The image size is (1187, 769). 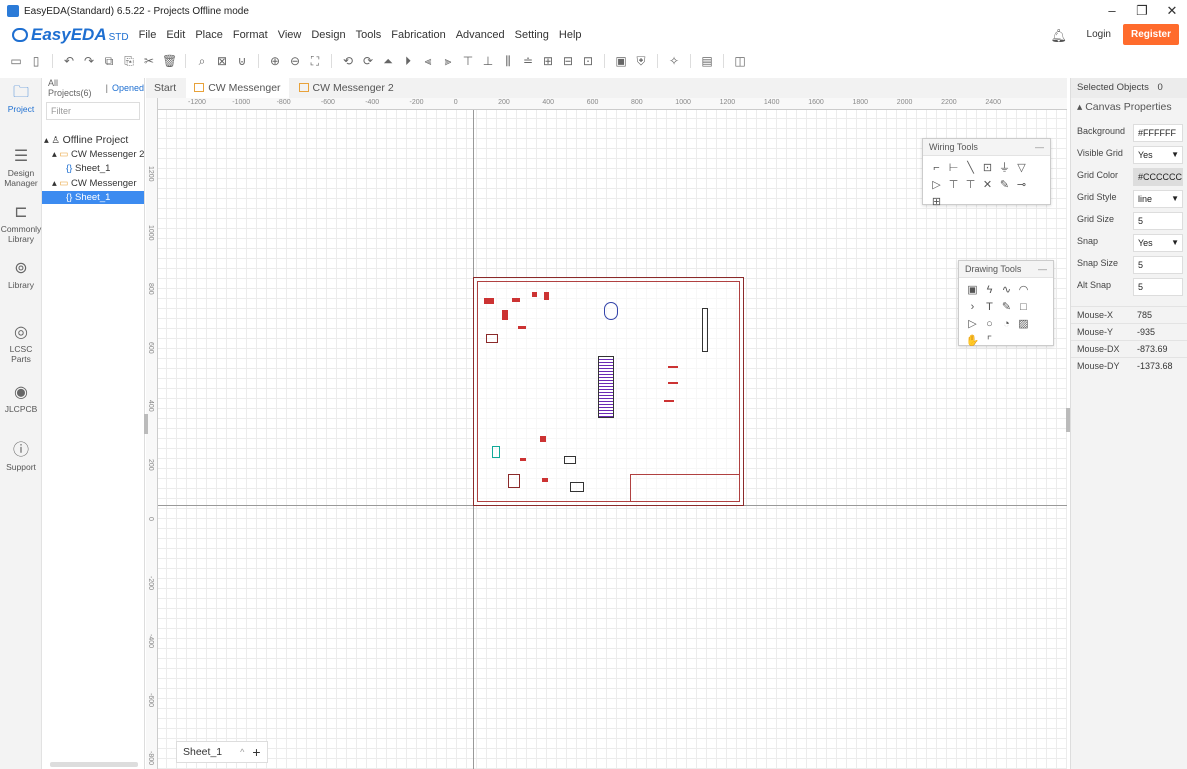 What do you see at coordinates (242, 61) in the screenshot?
I see `cross-probe-icon: ⊍` at bounding box center [242, 61].